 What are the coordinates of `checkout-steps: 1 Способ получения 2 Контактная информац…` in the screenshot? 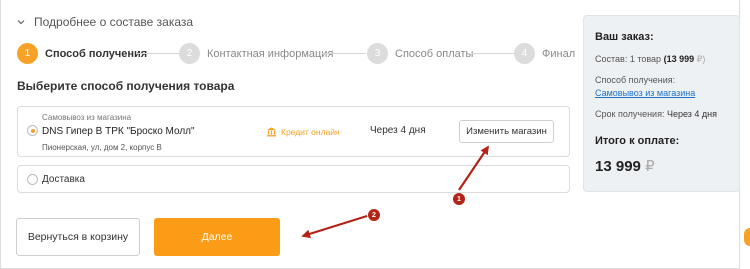 It's located at (296, 54).